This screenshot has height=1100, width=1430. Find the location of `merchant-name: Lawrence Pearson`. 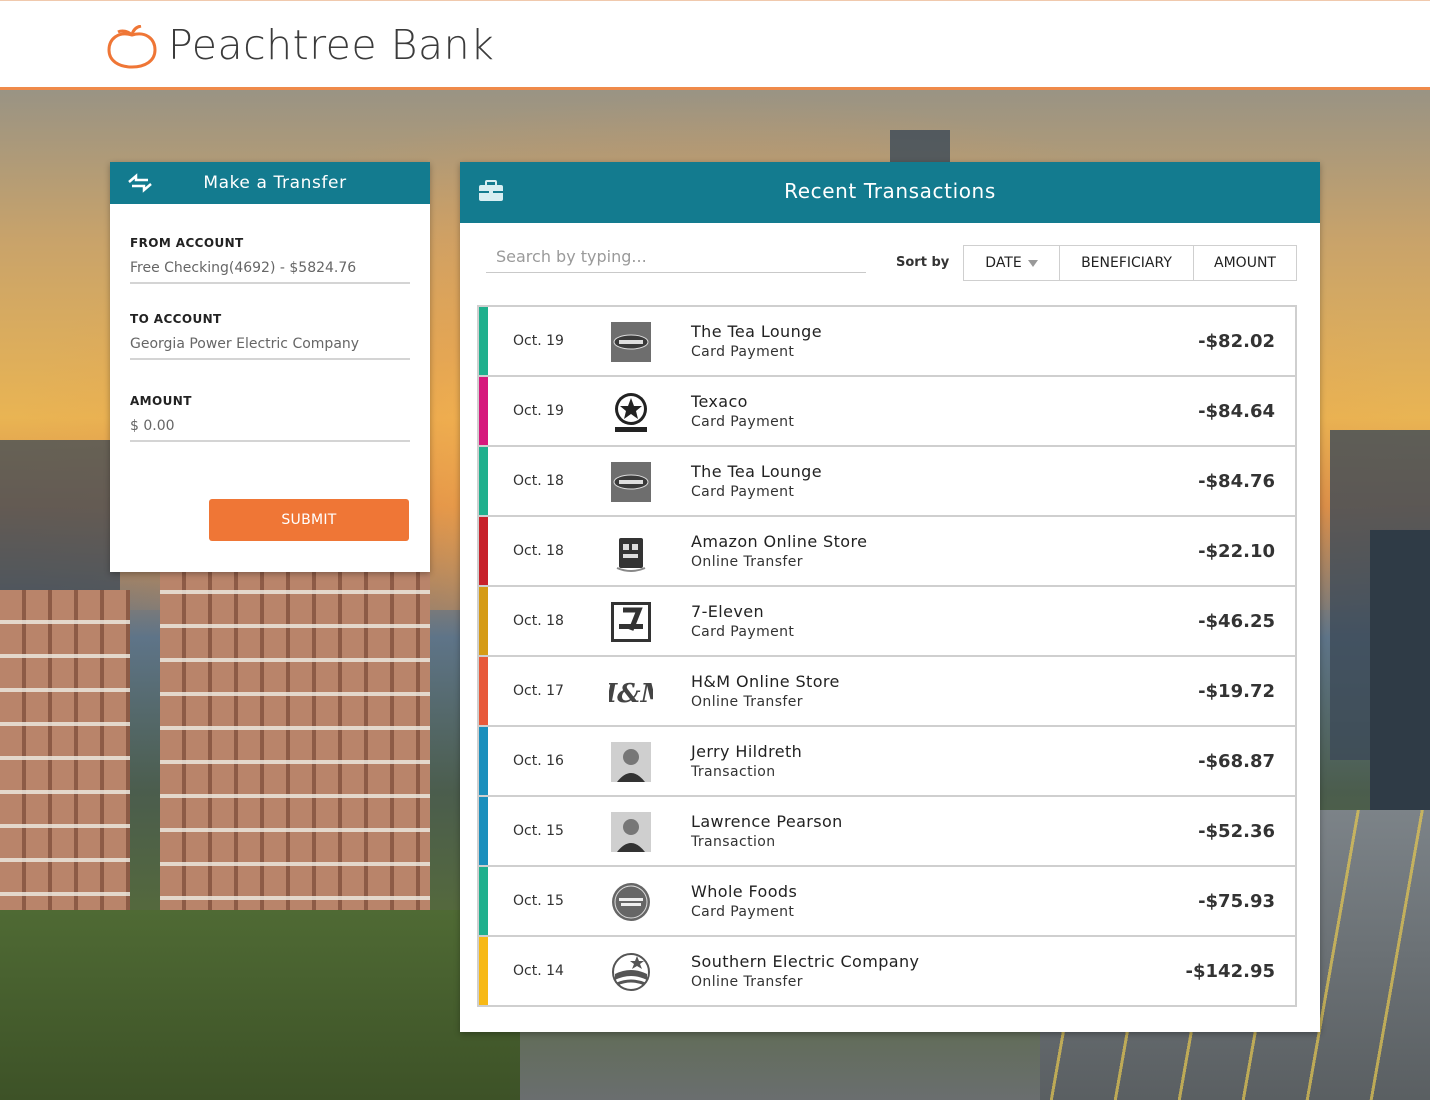

merchant-name: Lawrence Pearson is located at coordinates (767, 821).